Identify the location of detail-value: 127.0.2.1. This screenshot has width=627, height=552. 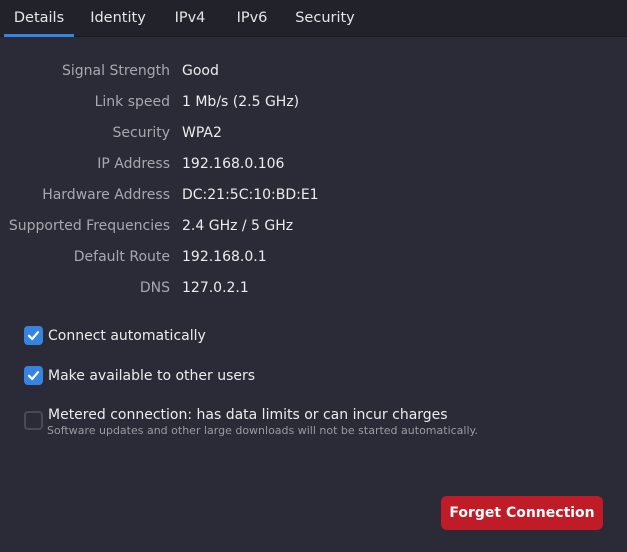
(215, 288).